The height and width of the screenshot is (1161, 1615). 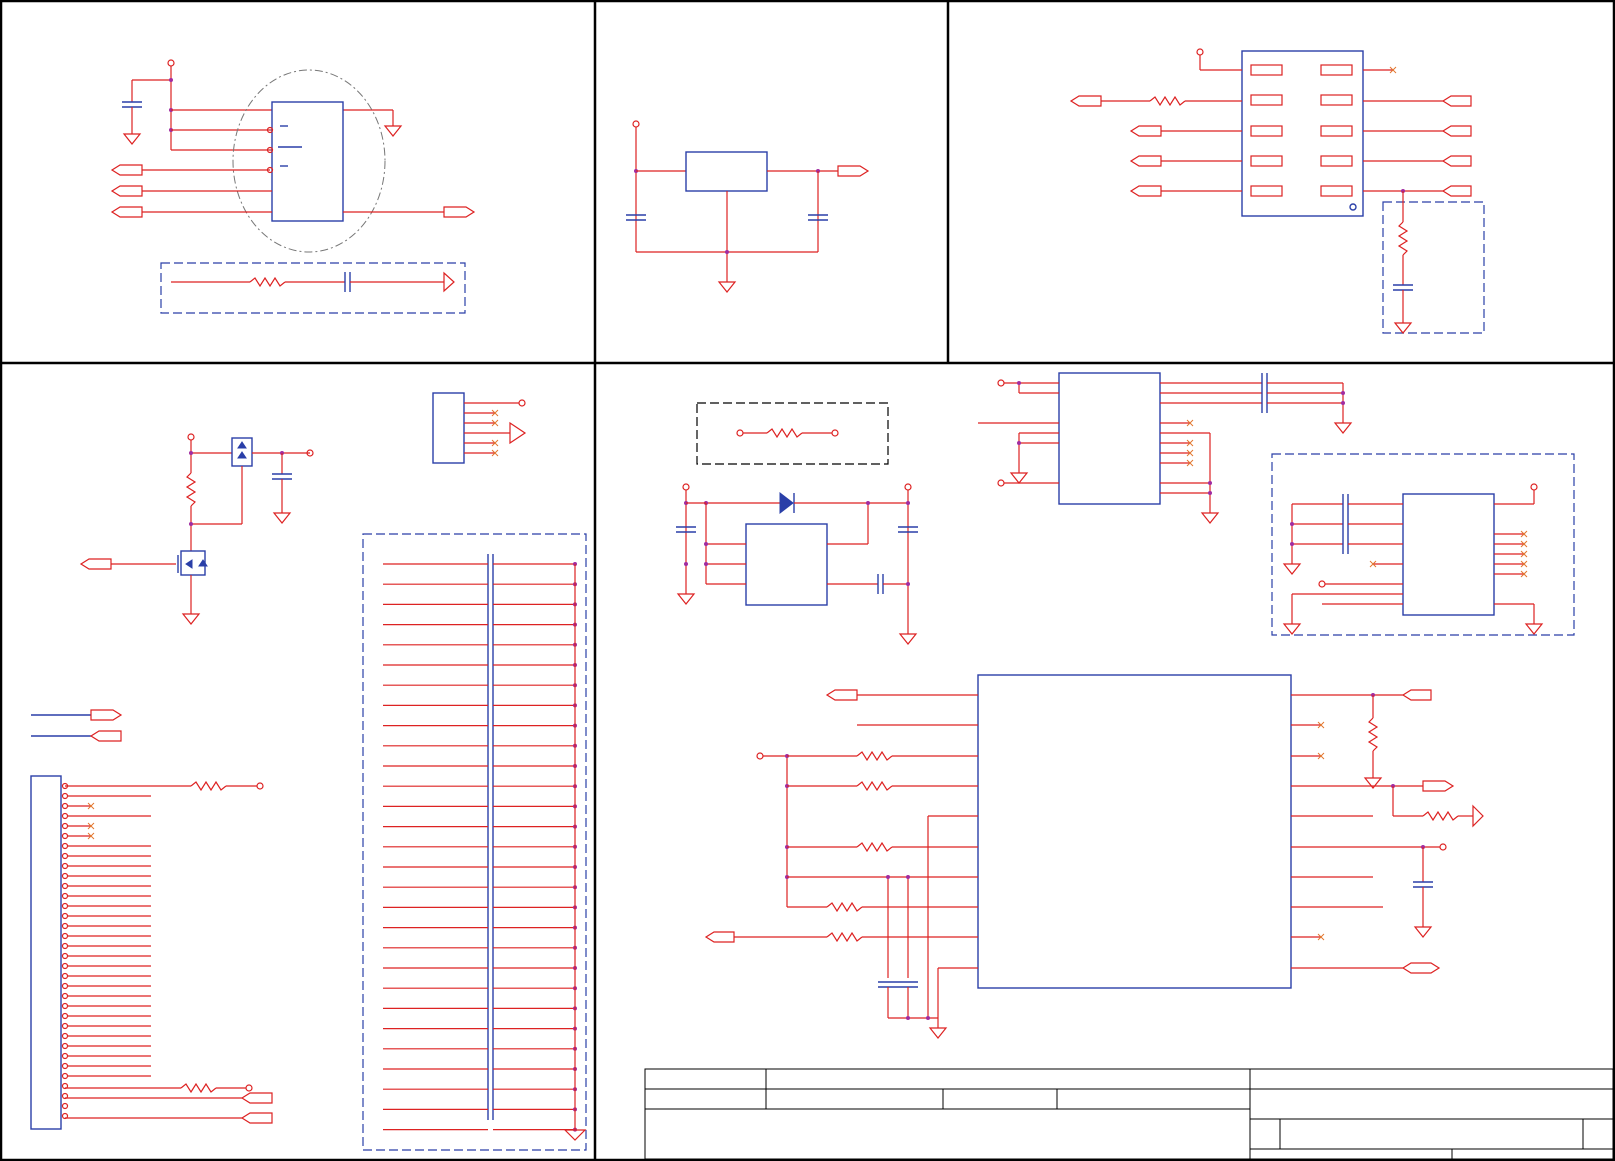 I want to click on highlight-region, so click(x=309, y=161).